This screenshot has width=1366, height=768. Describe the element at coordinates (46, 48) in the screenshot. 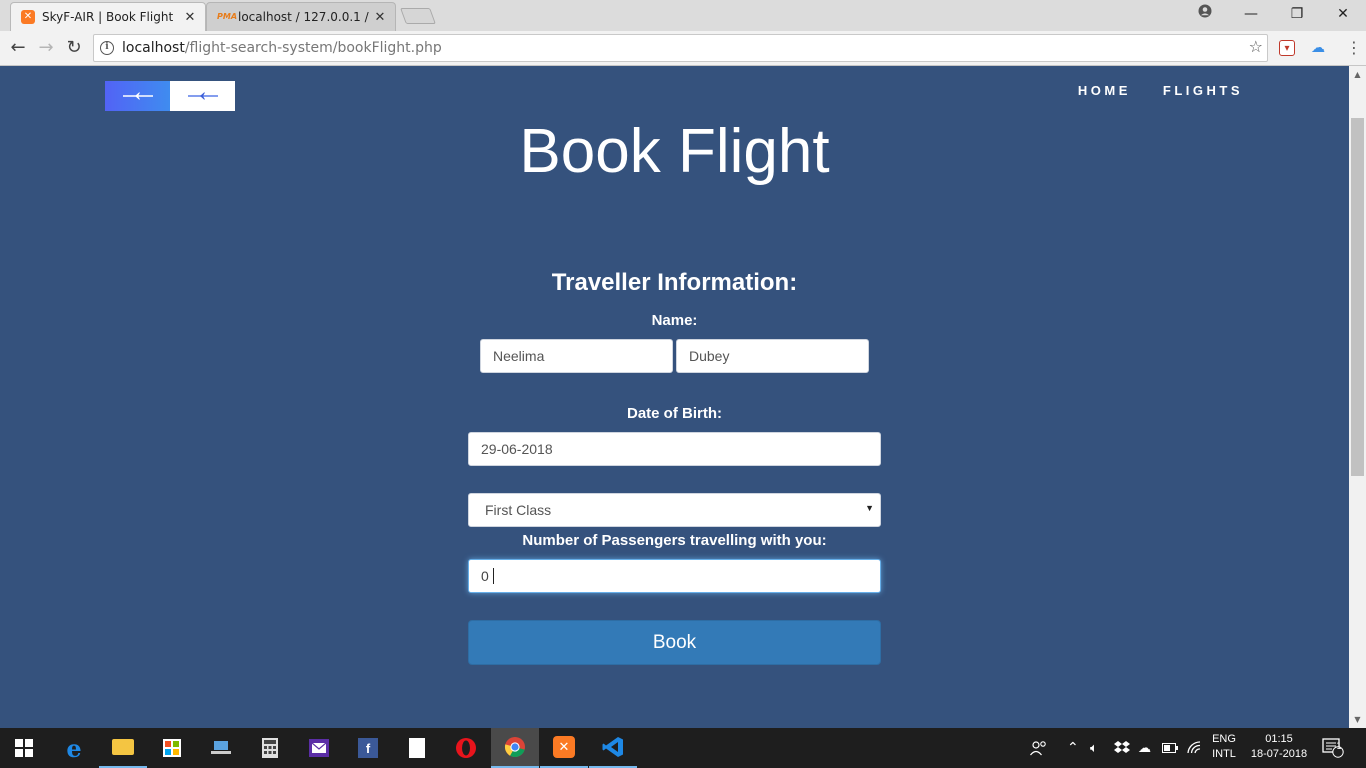

I see `forward-arrow-icon: →` at that location.